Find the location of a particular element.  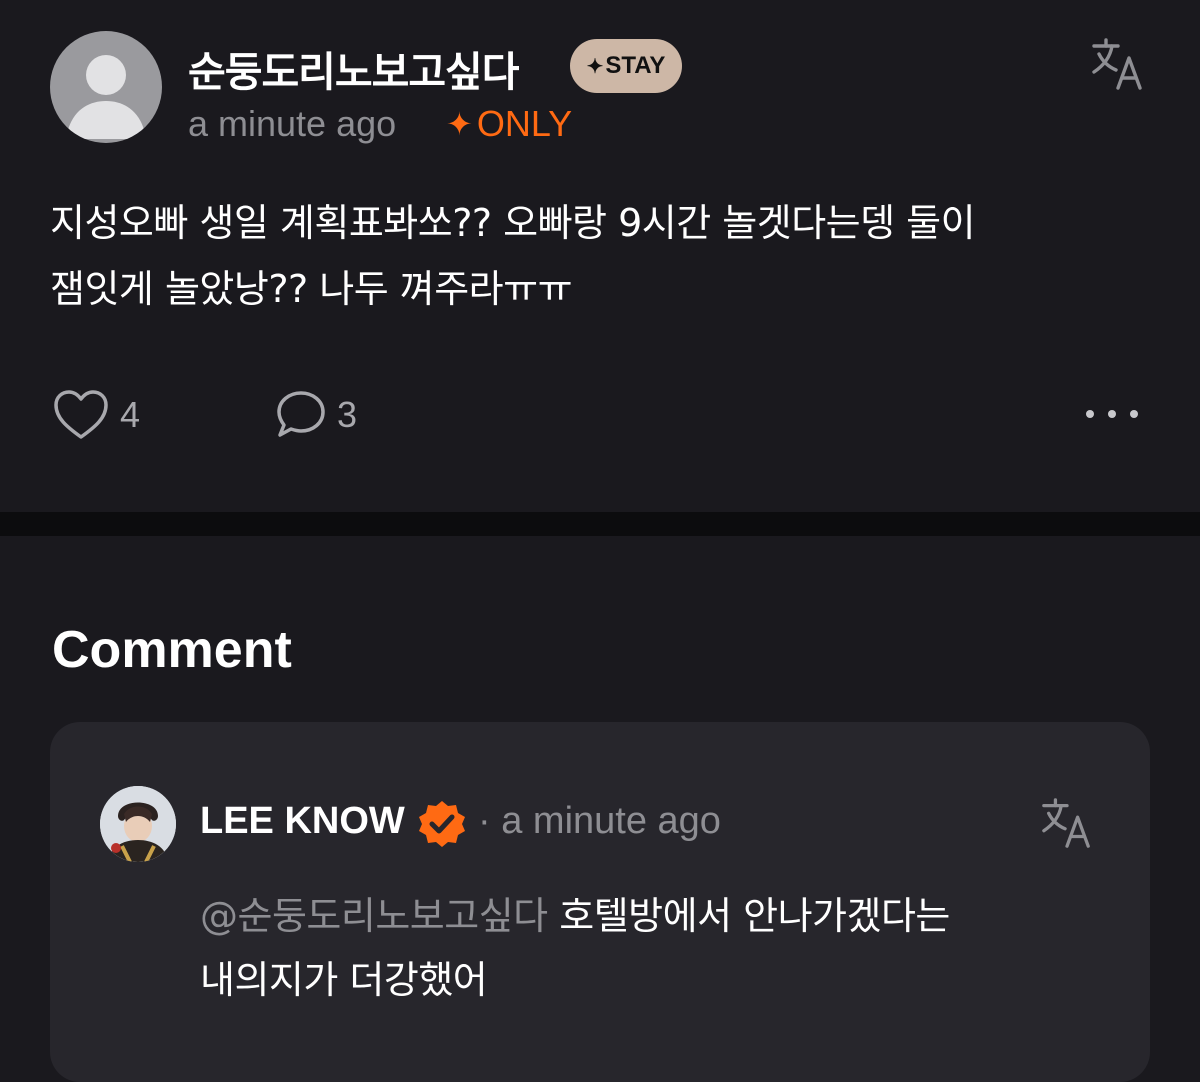

artist-avatar-image is located at coordinates (138, 824).